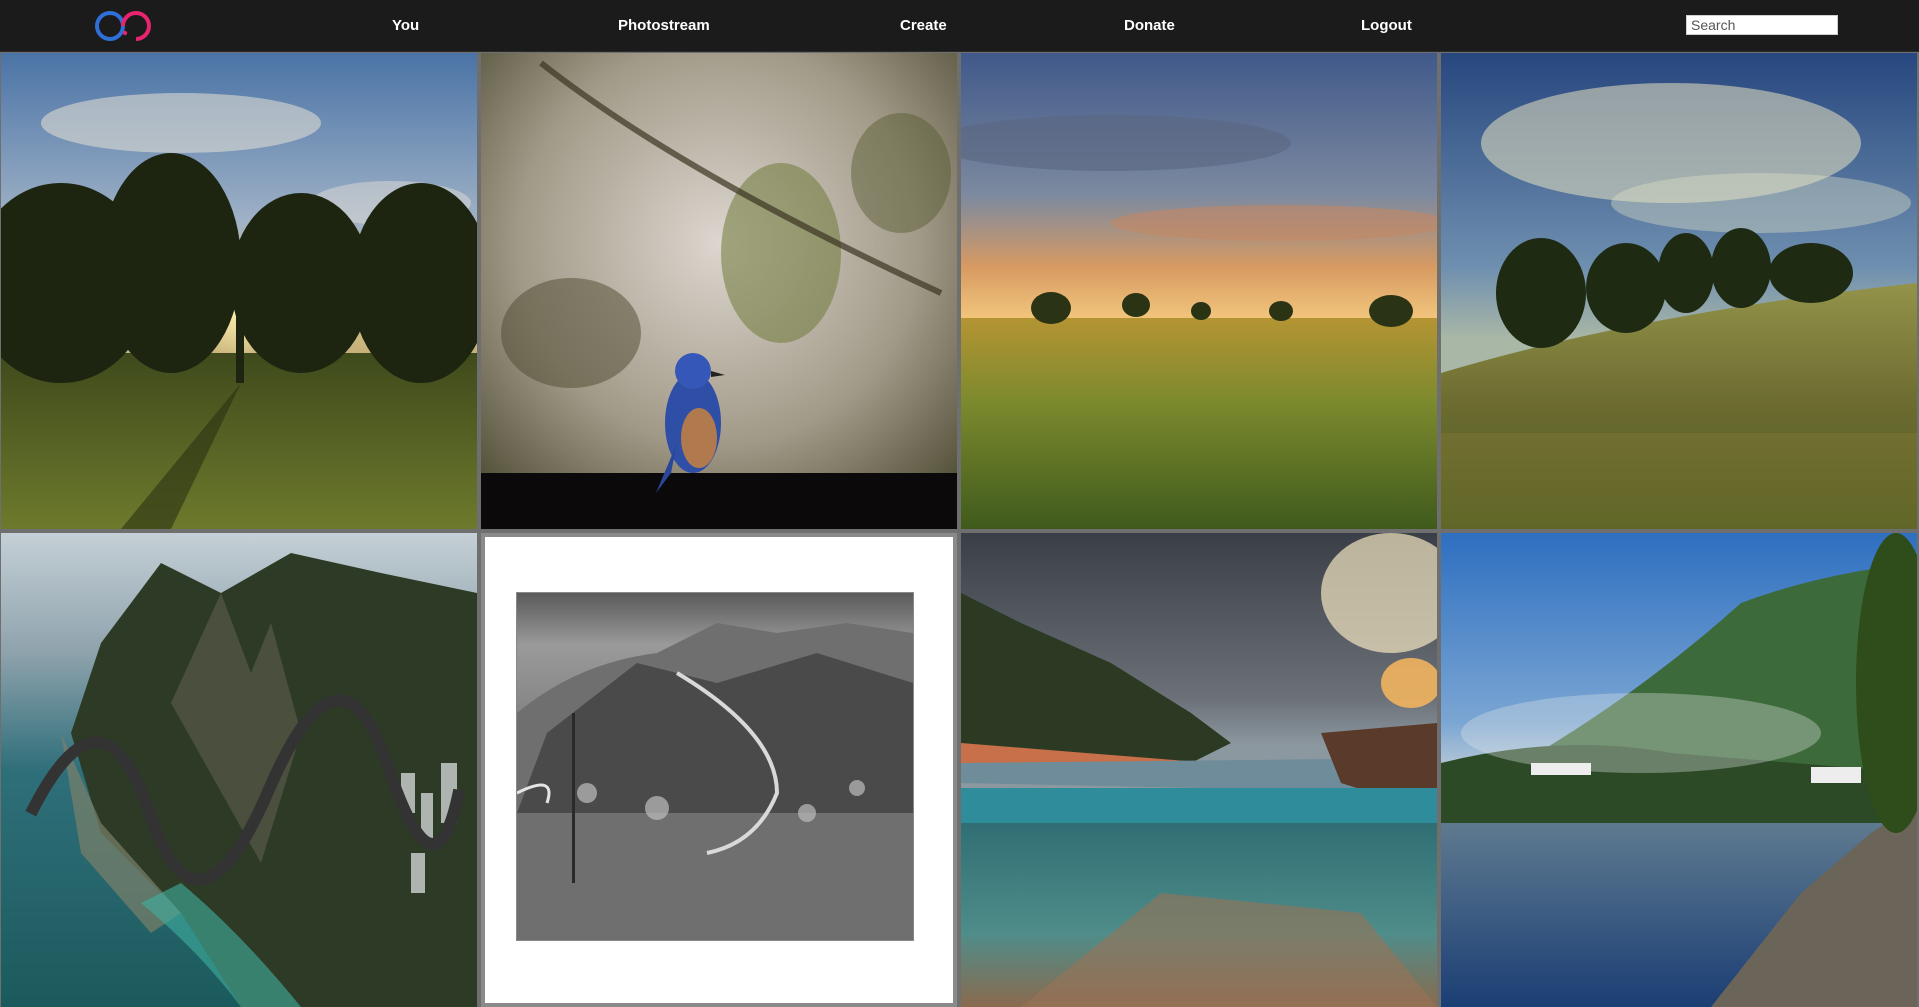  Describe the element at coordinates (245, 790) in the screenshot. I see `signature-watermark` at that location.